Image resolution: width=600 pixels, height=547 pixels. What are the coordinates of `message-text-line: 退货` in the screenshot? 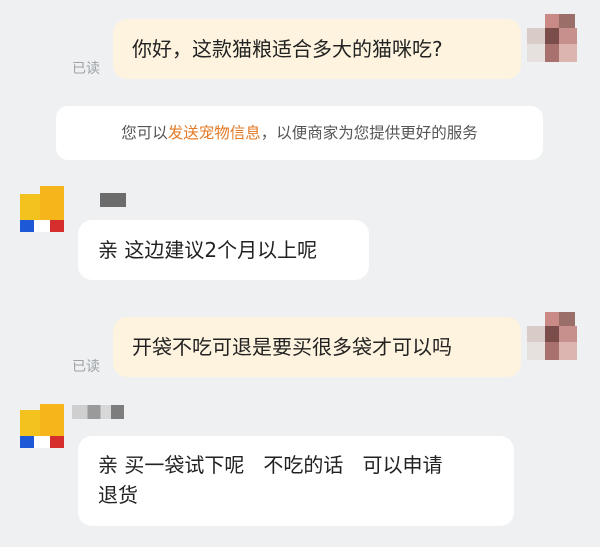 It's located at (118, 495).